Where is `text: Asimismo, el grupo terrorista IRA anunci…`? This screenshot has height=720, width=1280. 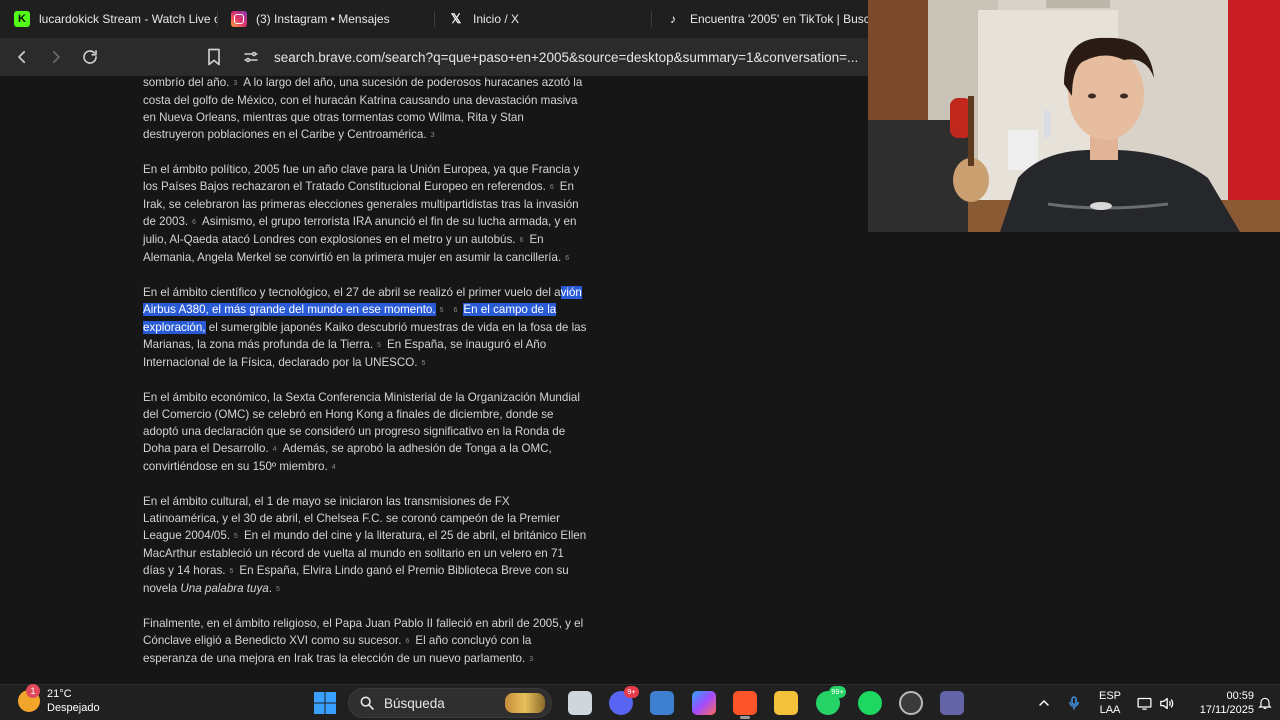
text: Asimismo, el grupo terrorista IRA anunci… is located at coordinates (360, 230).